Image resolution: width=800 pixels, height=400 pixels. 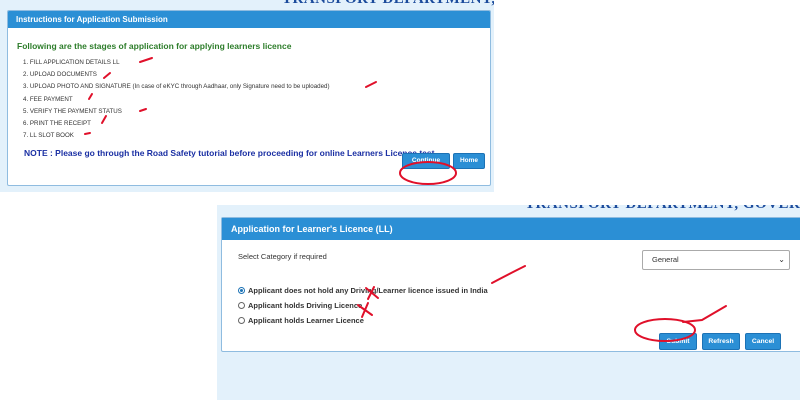 What do you see at coordinates (305, 305) in the screenshot?
I see `radio-label: Applicant holds Driving Licence` at bounding box center [305, 305].